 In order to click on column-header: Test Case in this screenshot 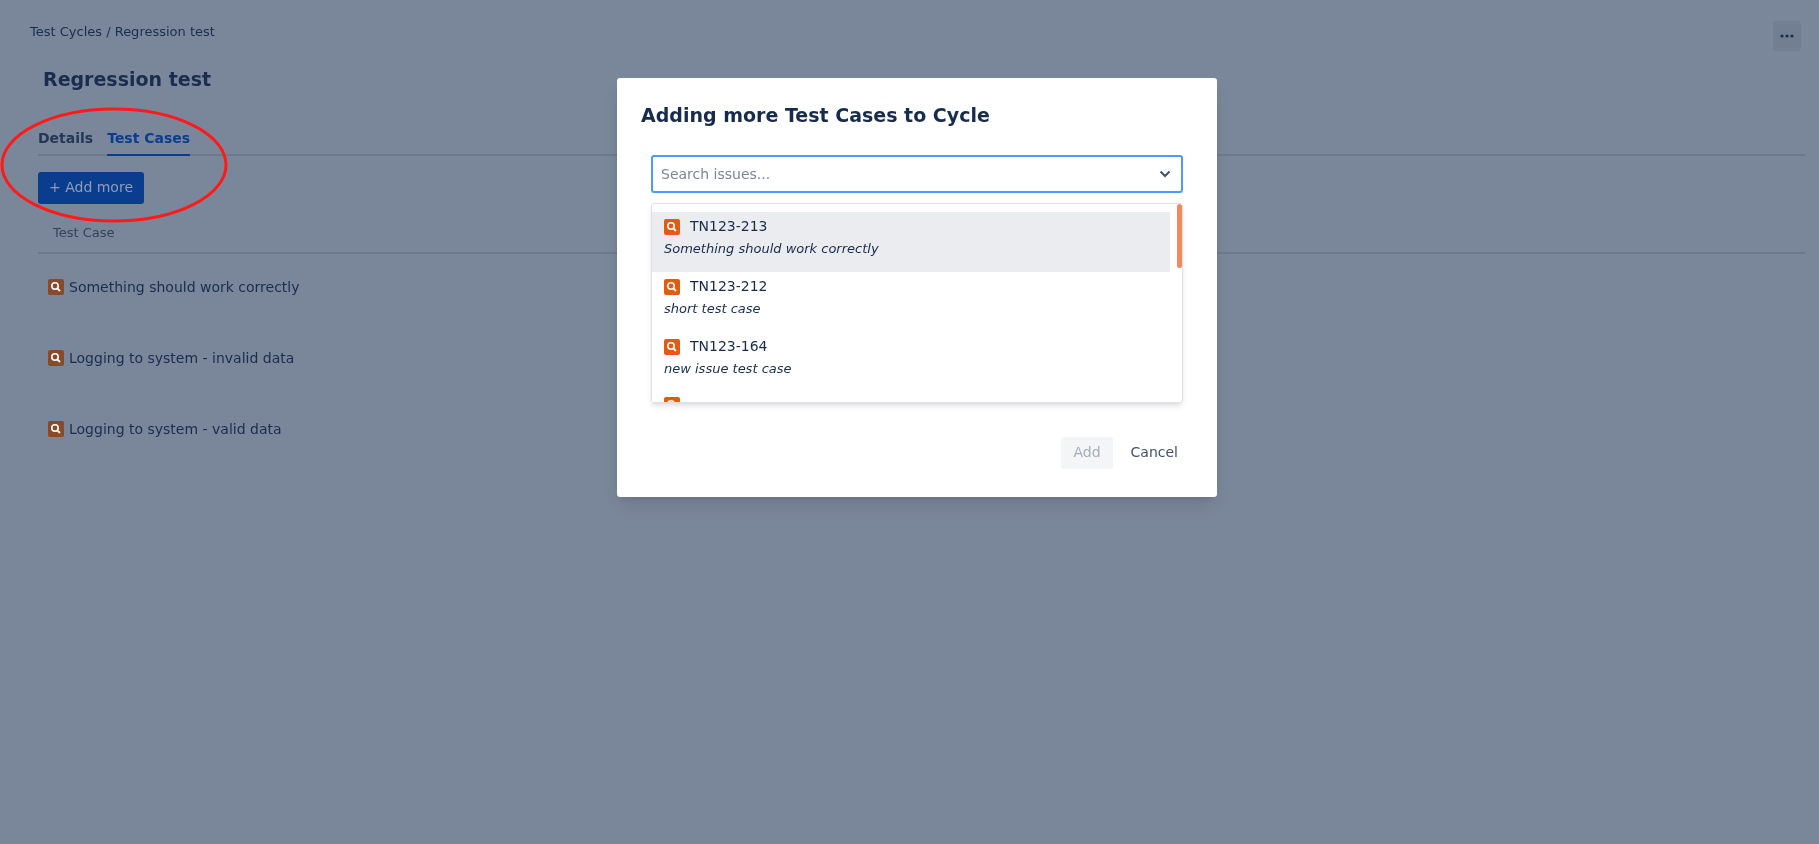, I will do `click(84, 232)`.